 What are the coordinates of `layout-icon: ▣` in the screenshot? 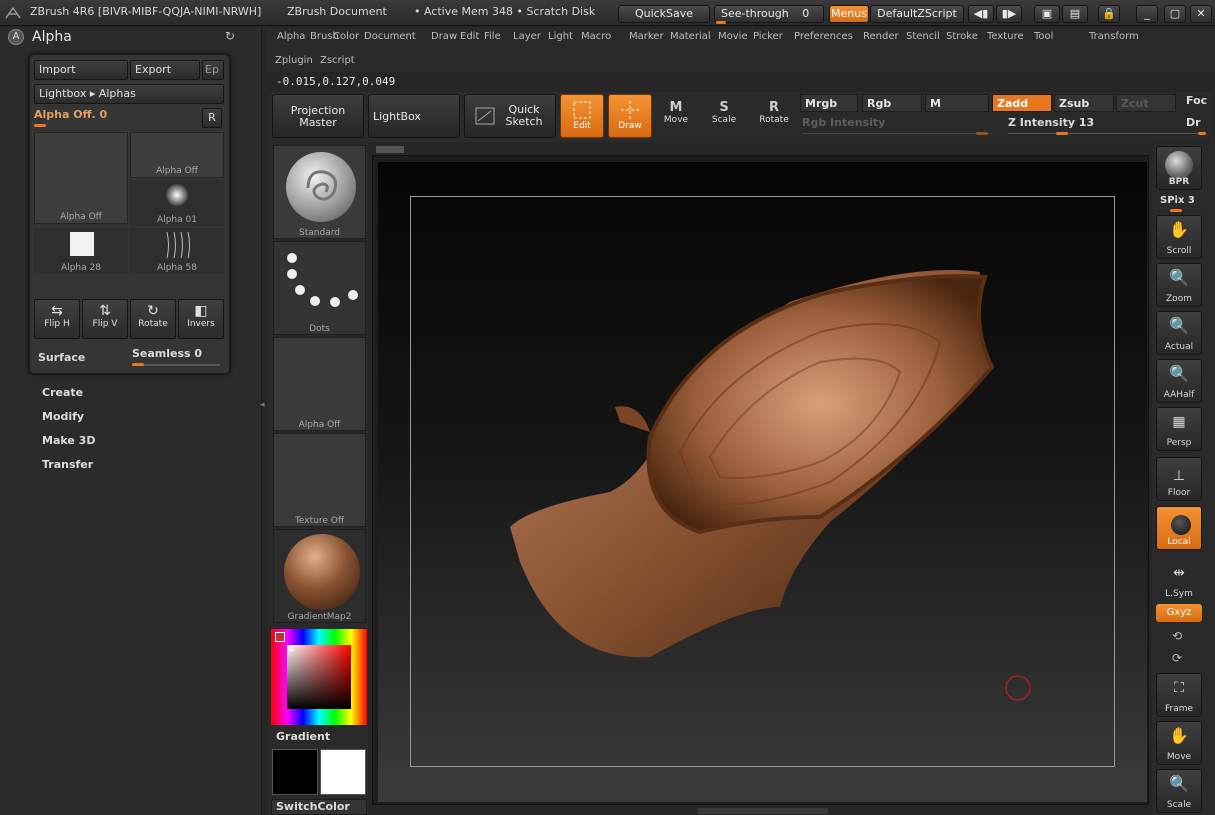 It's located at (1047, 14).